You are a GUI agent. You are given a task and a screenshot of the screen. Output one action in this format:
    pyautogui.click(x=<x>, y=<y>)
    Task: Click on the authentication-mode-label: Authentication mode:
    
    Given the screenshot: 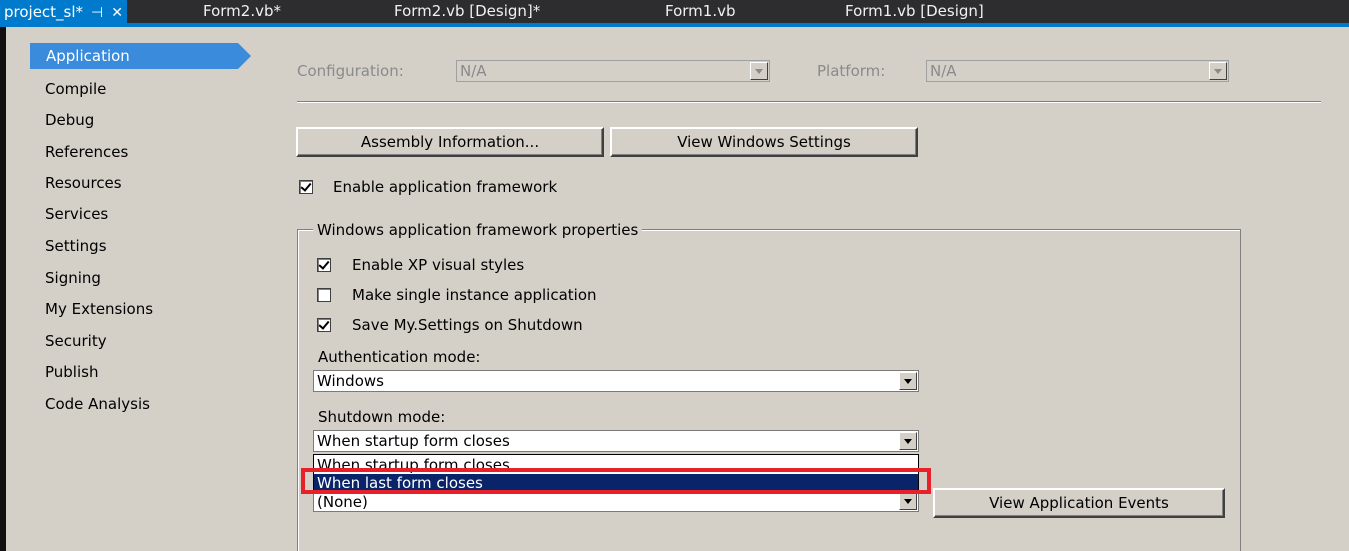 What is the action you would take?
    pyautogui.click(x=399, y=357)
    